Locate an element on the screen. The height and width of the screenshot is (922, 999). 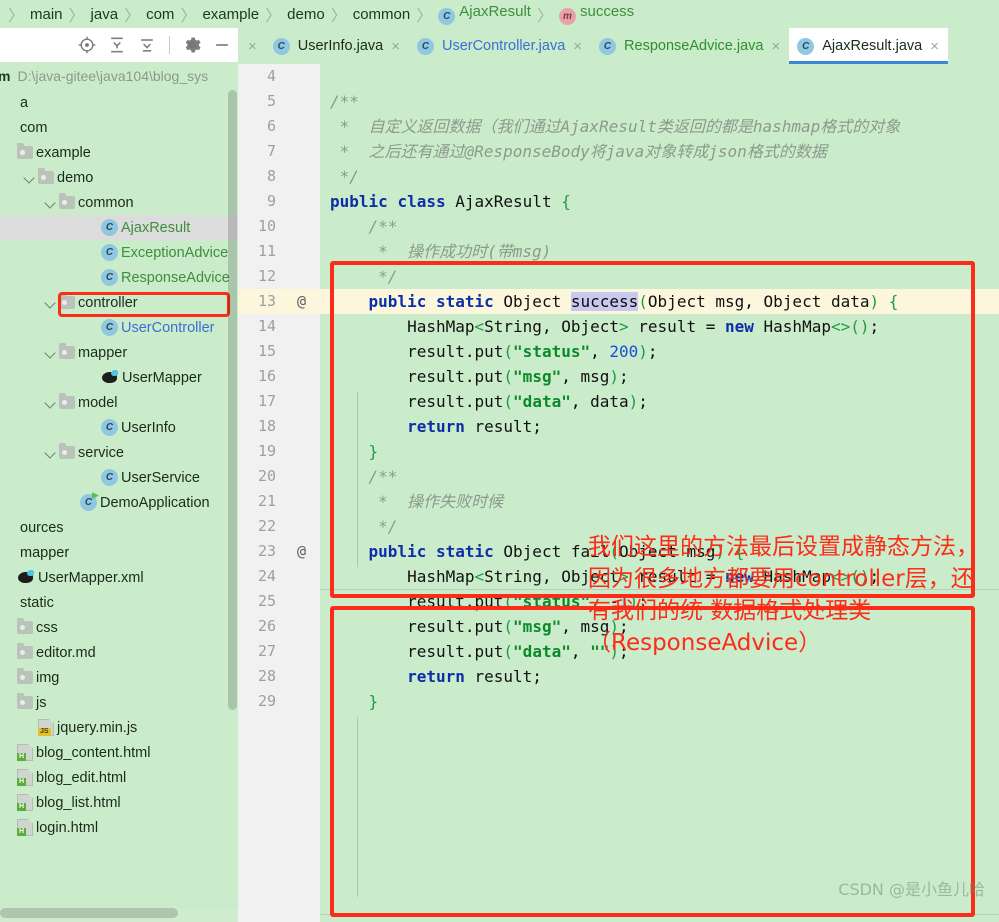
code-line: result.put("status", 200); is located at coordinates (659, 351).